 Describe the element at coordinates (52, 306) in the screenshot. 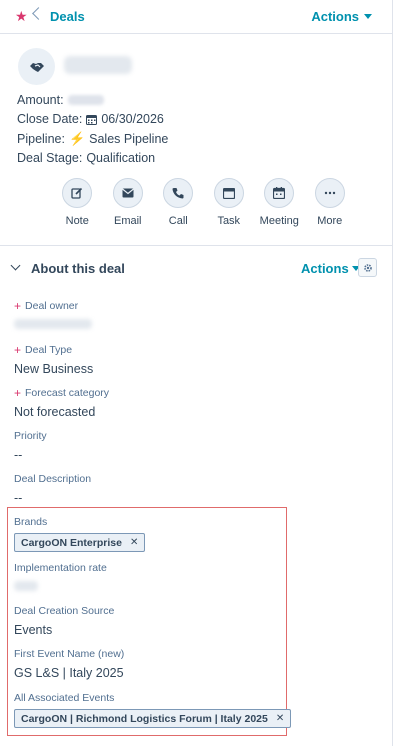

I see `deal-owner-label: Deal owner` at that location.